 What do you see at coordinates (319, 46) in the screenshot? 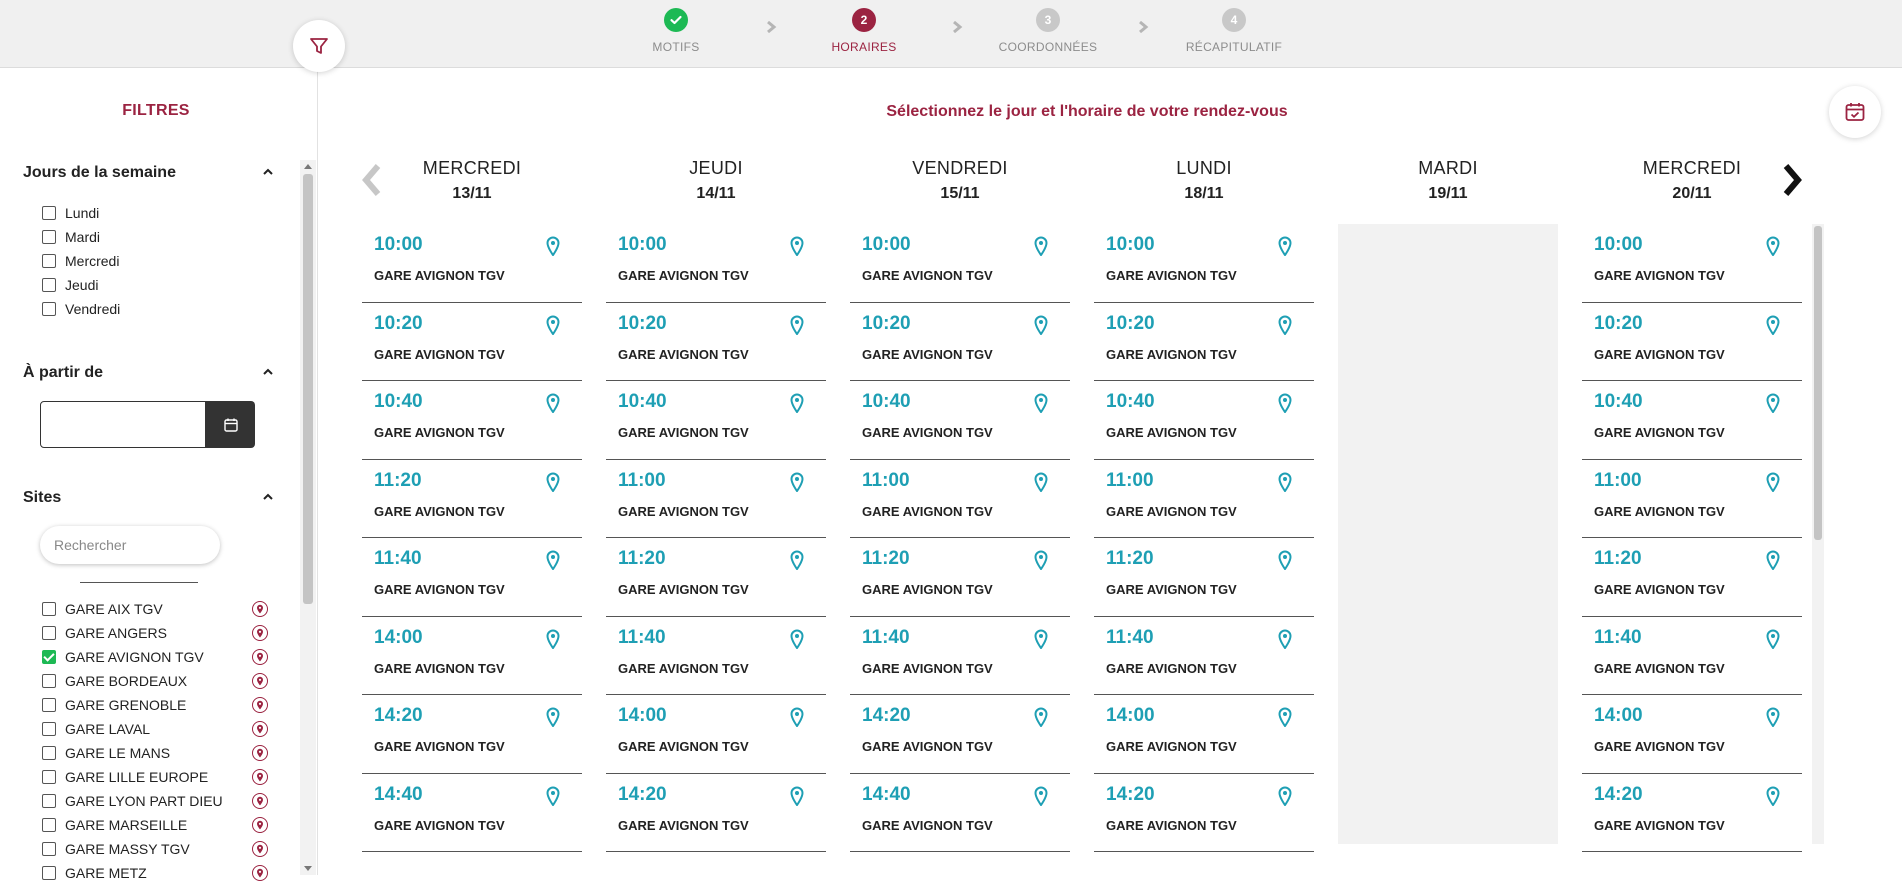
I see `filter-toggle-button` at bounding box center [319, 46].